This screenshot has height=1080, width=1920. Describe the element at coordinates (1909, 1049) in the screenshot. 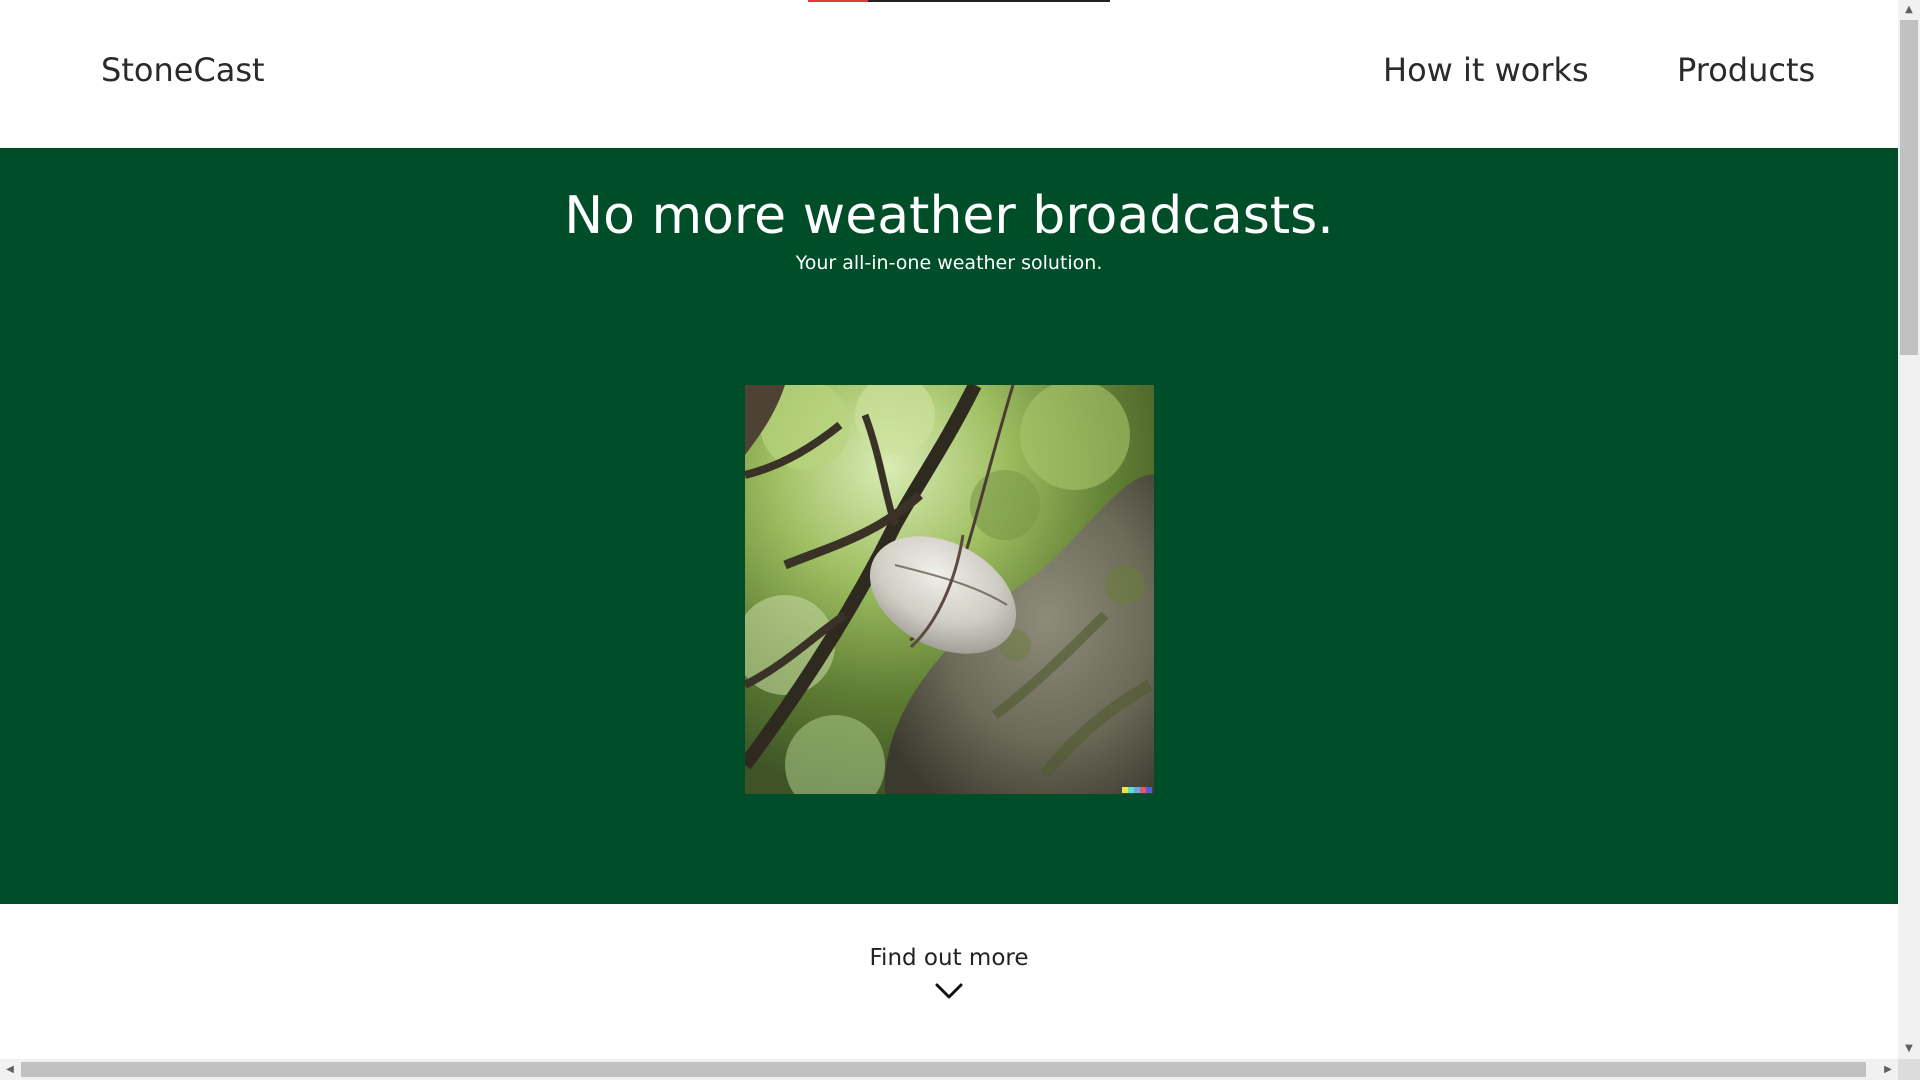

I see `scroll-down-arrow-icon: ▼` at that location.